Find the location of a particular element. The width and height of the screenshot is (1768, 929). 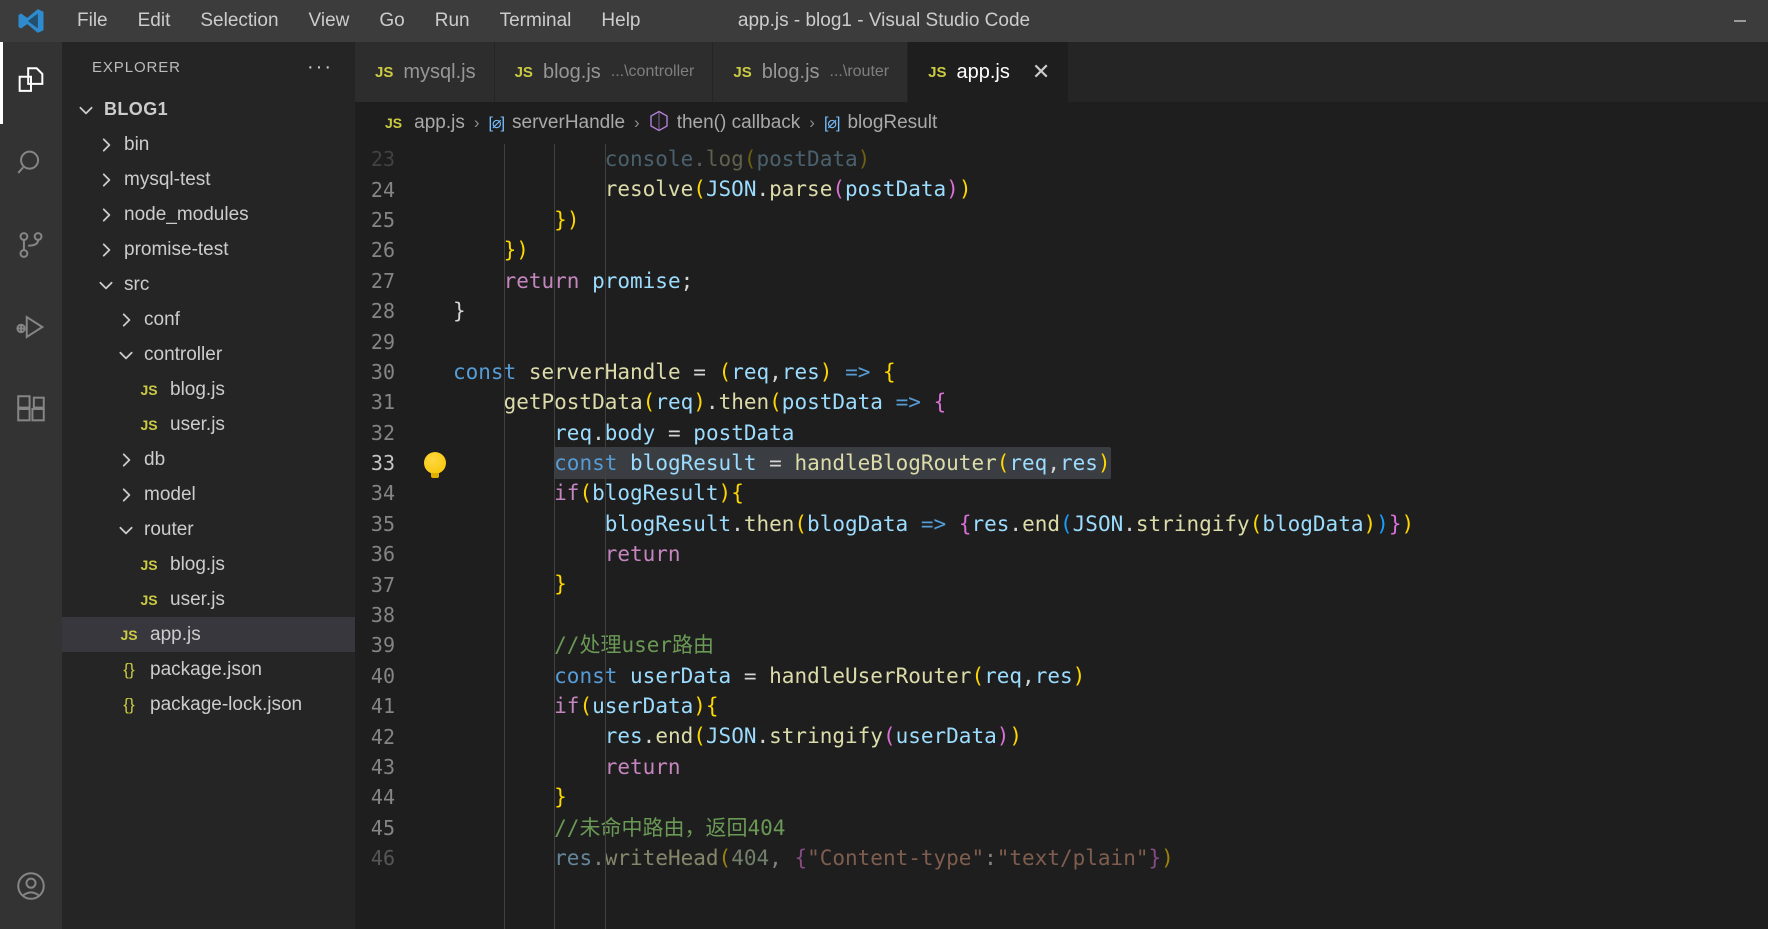

tree-folder-model: model is located at coordinates (208, 494).